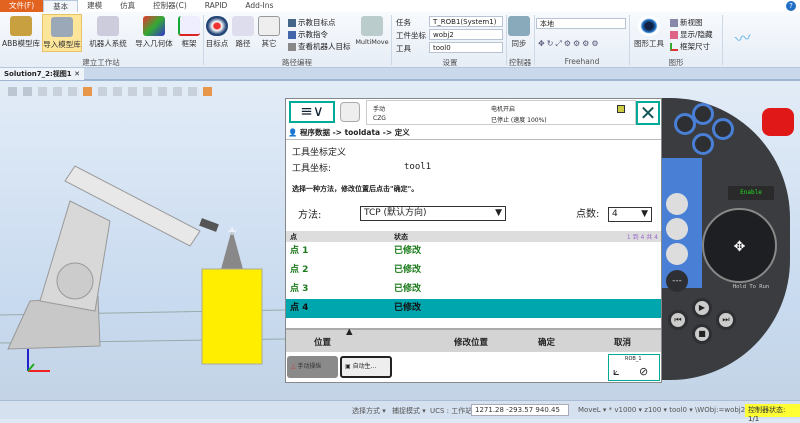 The width and height of the screenshot is (800, 423). Describe the element at coordinates (292, 34) in the screenshot. I see `teach-instruction-icon` at that location.